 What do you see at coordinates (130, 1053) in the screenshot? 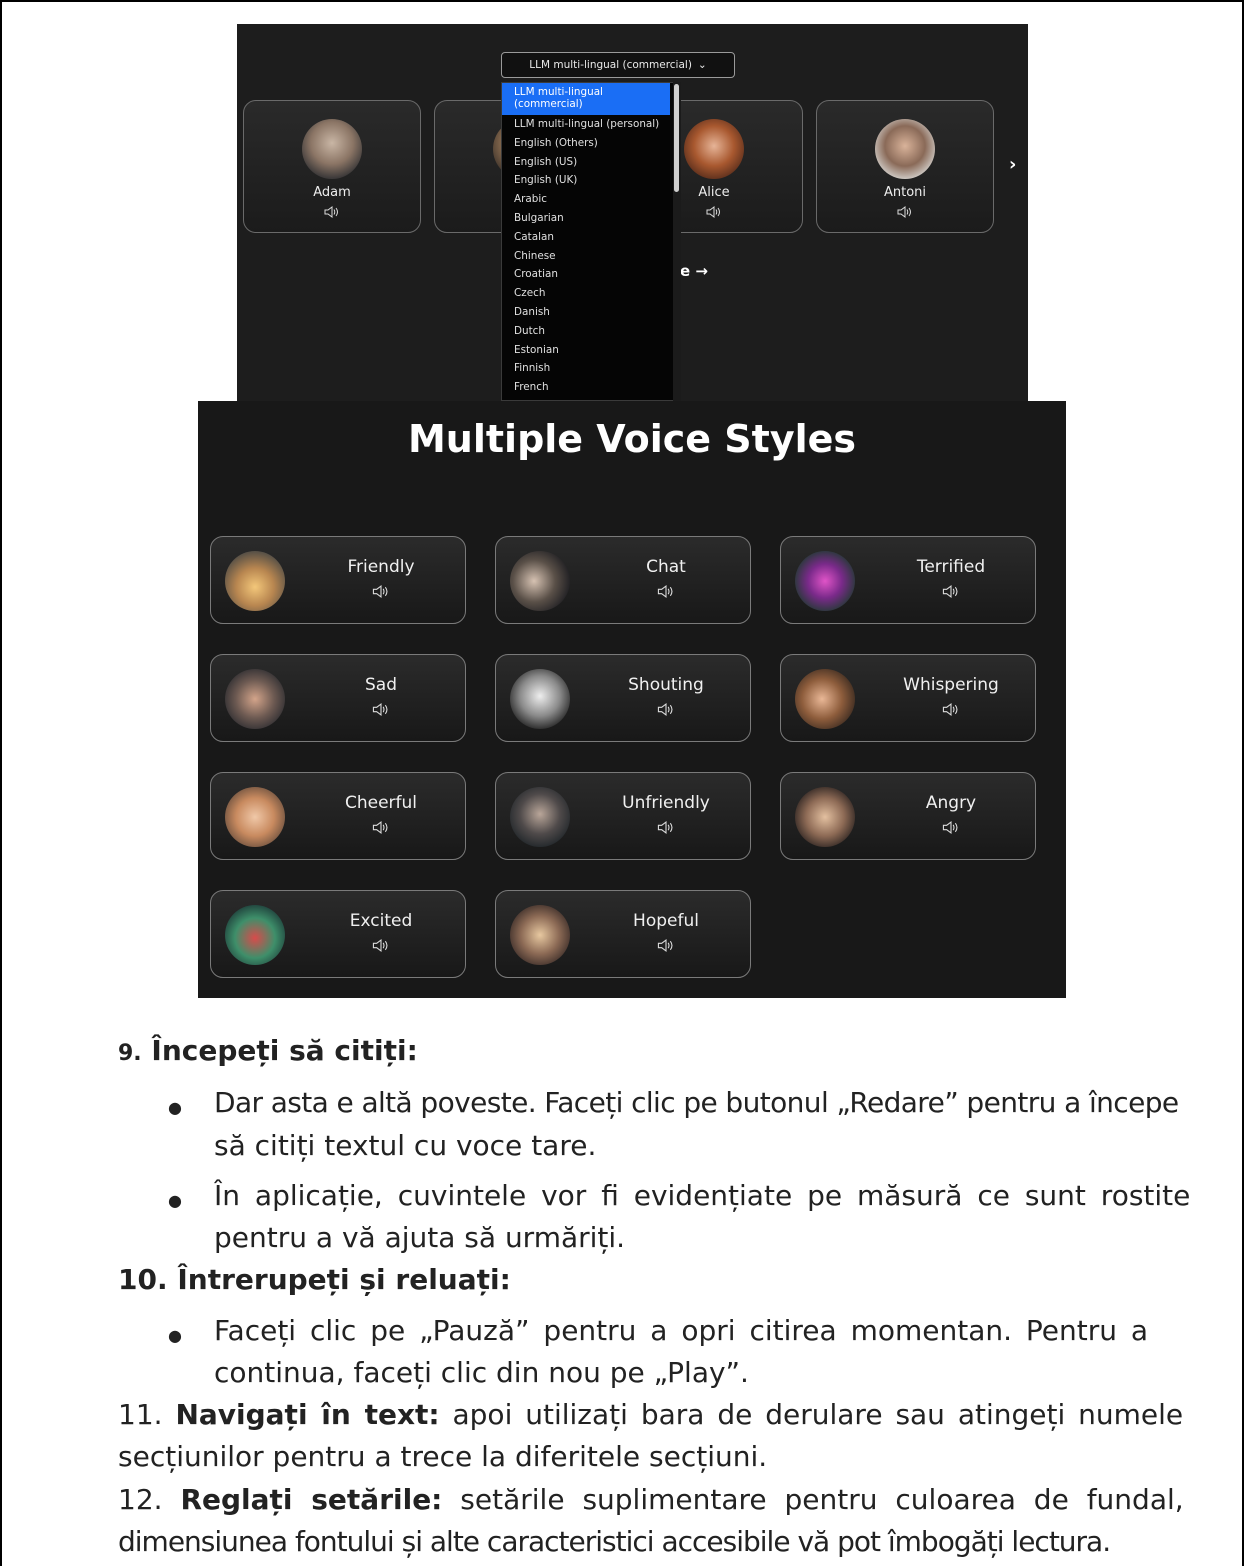
I see `step-9-number: 9.` at bounding box center [130, 1053].